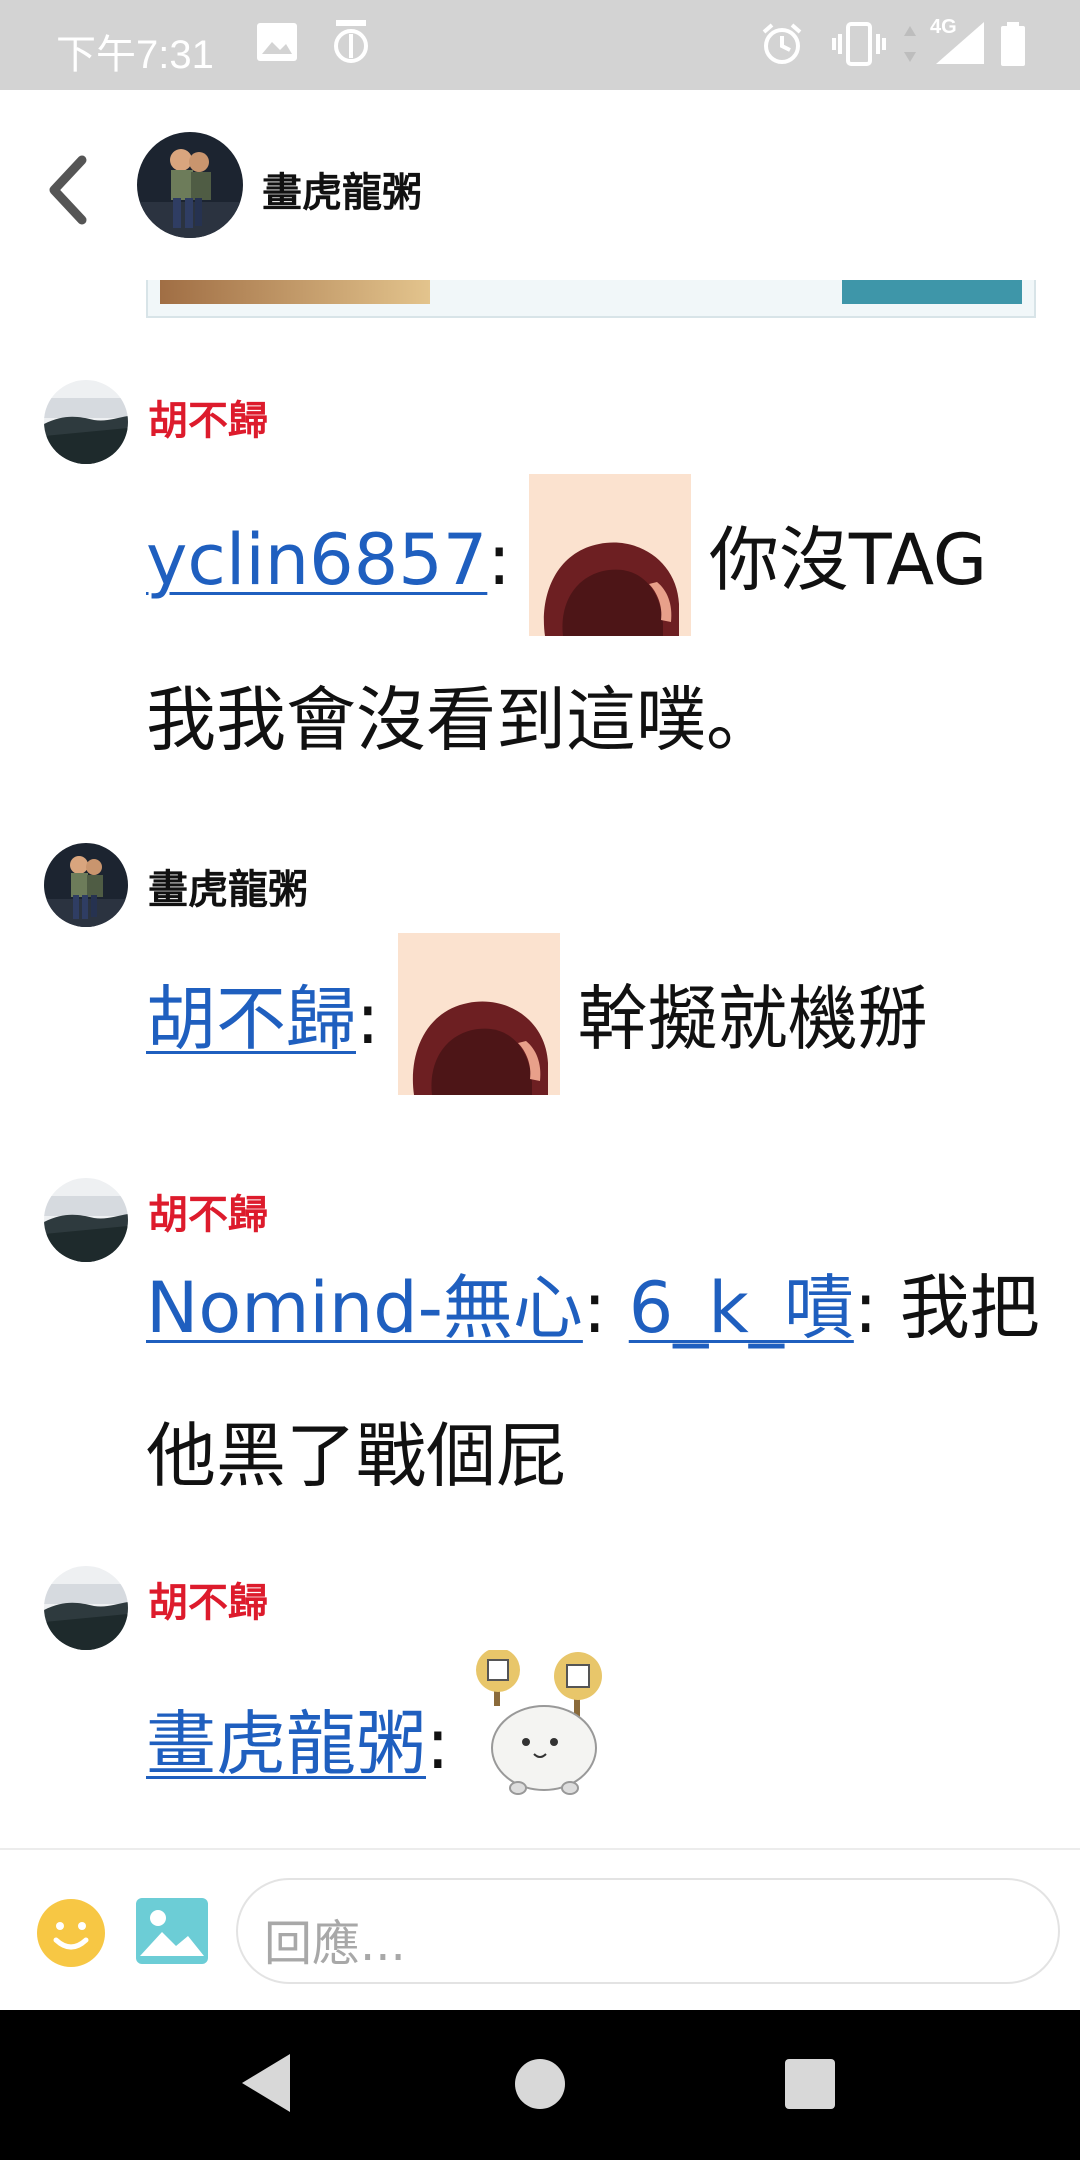 The image size is (1080, 2160). I want to click on card-image-strip, so click(295, 292).